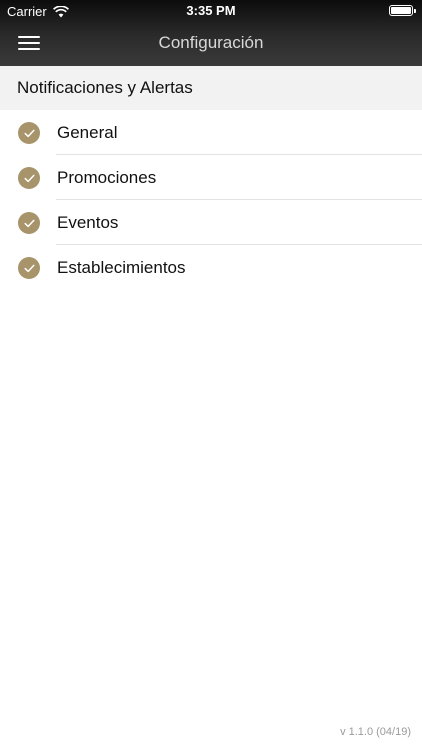 The height and width of the screenshot is (750, 422). What do you see at coordinates (107, 177) in the screenshot?
I see `list-item-label: Promociones` at bounding box center [107, 177].